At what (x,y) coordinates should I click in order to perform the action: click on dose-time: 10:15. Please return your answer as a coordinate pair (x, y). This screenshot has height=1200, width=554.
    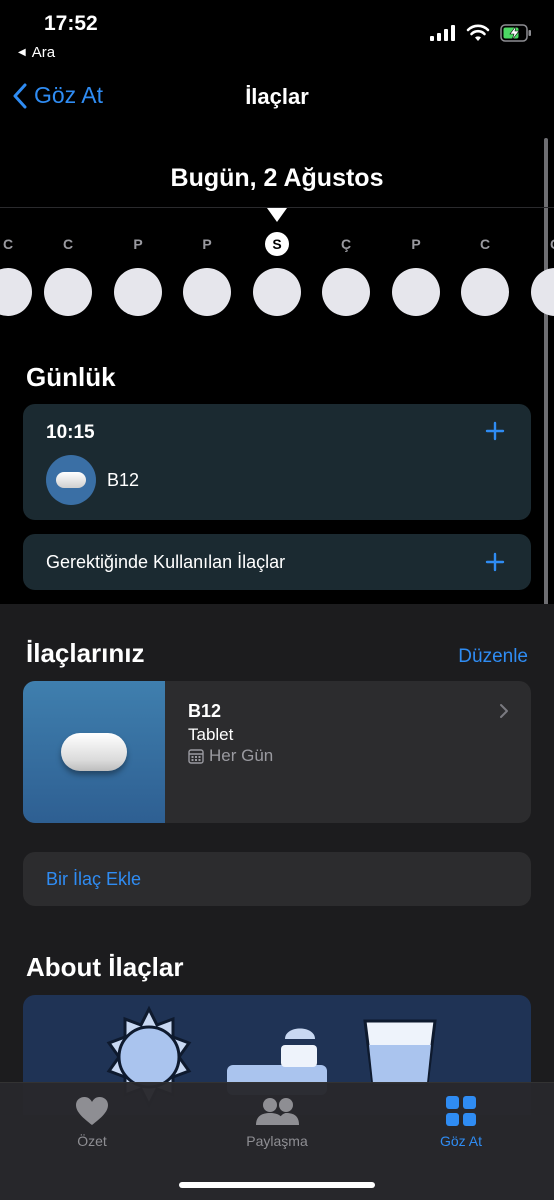
    Looking at the image, I should click on (70, 432).